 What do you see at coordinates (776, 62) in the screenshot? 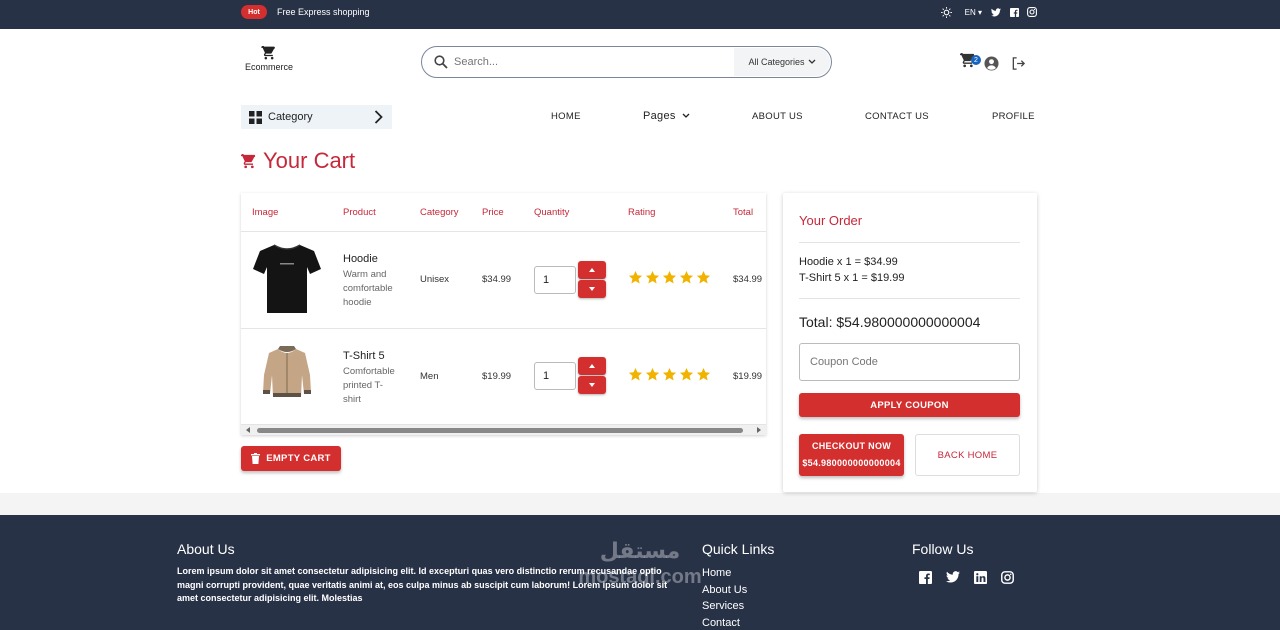
I see `category-select-label: All Categories` at bounding box center [776, 62].